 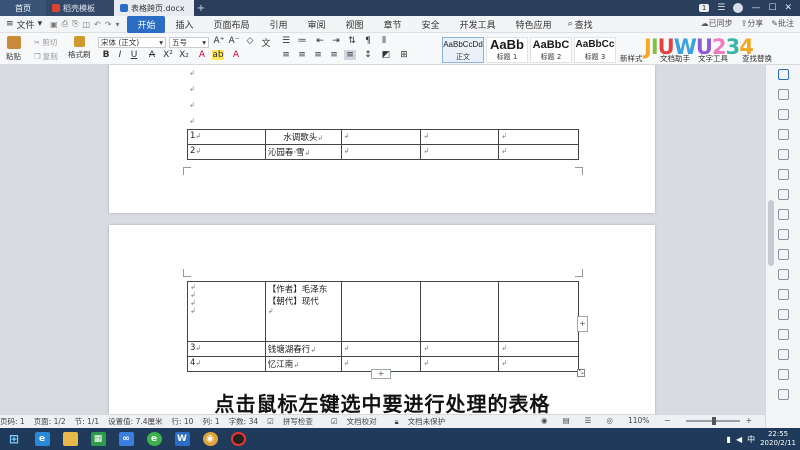 I want to click on poem-table-part-1: 1↲ 水调歌头↲ ↲ ↲ ↲ 2↲ 沁园春·雪↲ ↲ ↲ ↲, so click(x=383, y=144).